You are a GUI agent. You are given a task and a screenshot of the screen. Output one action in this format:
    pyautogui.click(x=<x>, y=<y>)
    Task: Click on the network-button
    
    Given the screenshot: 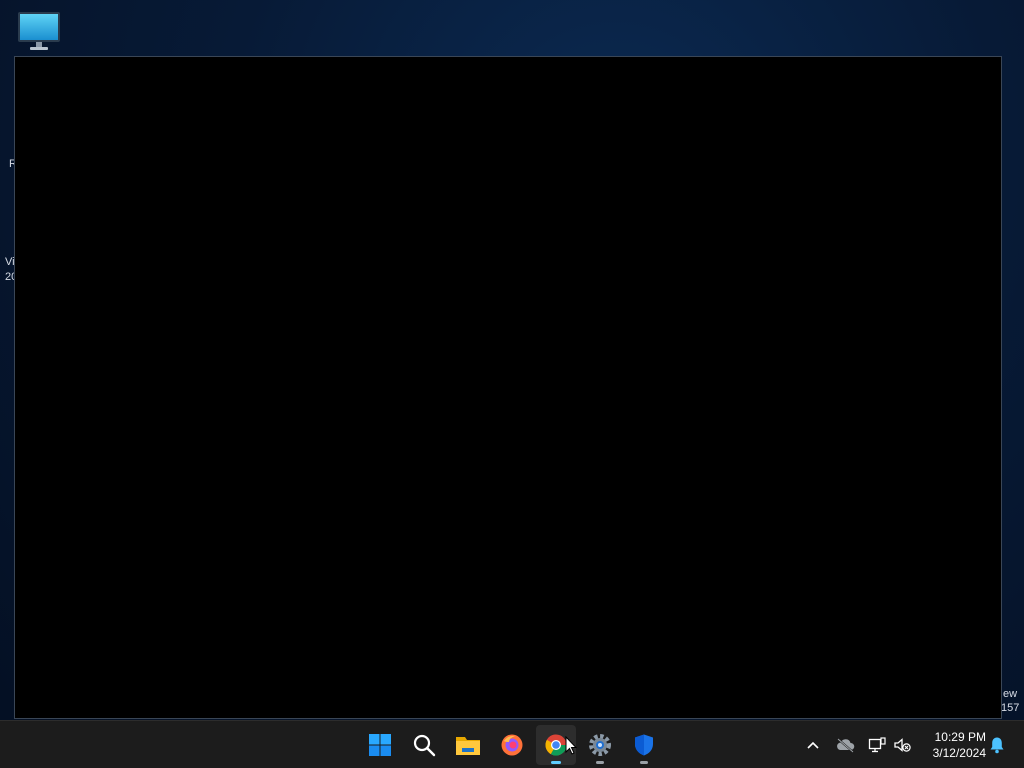 What is the action you would take?
    pyautogui.click(x=877, y=745)
    